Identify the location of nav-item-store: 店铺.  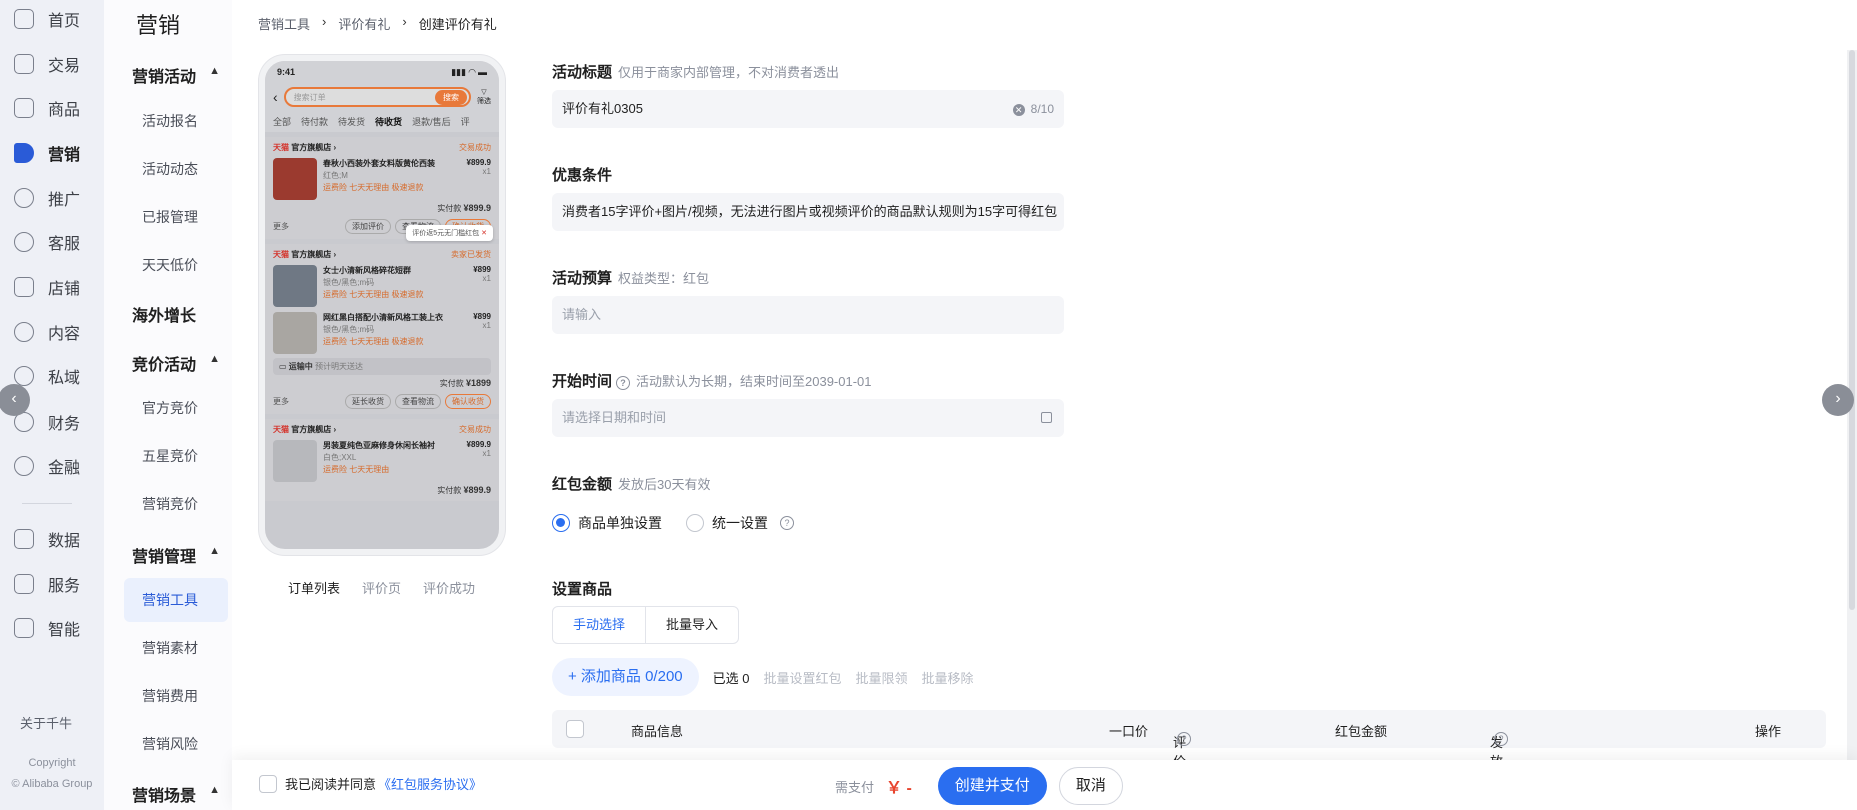
(52, 287).